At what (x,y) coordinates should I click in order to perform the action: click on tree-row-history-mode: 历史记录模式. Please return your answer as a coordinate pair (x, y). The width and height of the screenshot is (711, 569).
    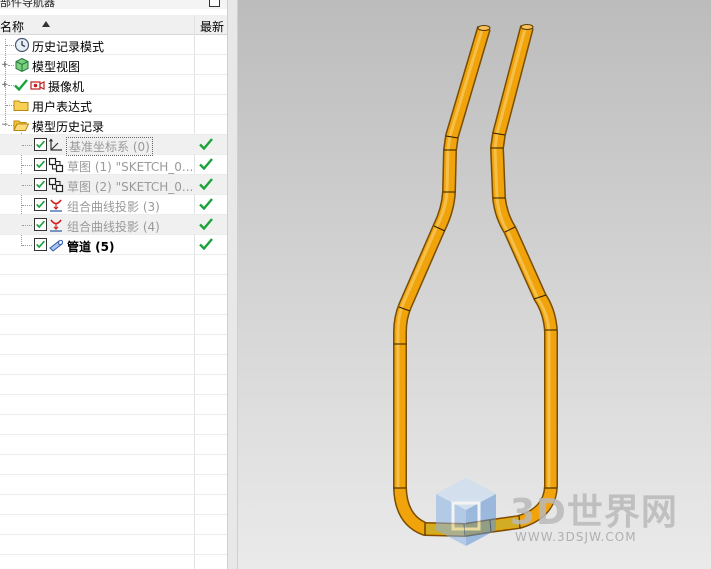
    Looking at the image, I should click on (113, 45).